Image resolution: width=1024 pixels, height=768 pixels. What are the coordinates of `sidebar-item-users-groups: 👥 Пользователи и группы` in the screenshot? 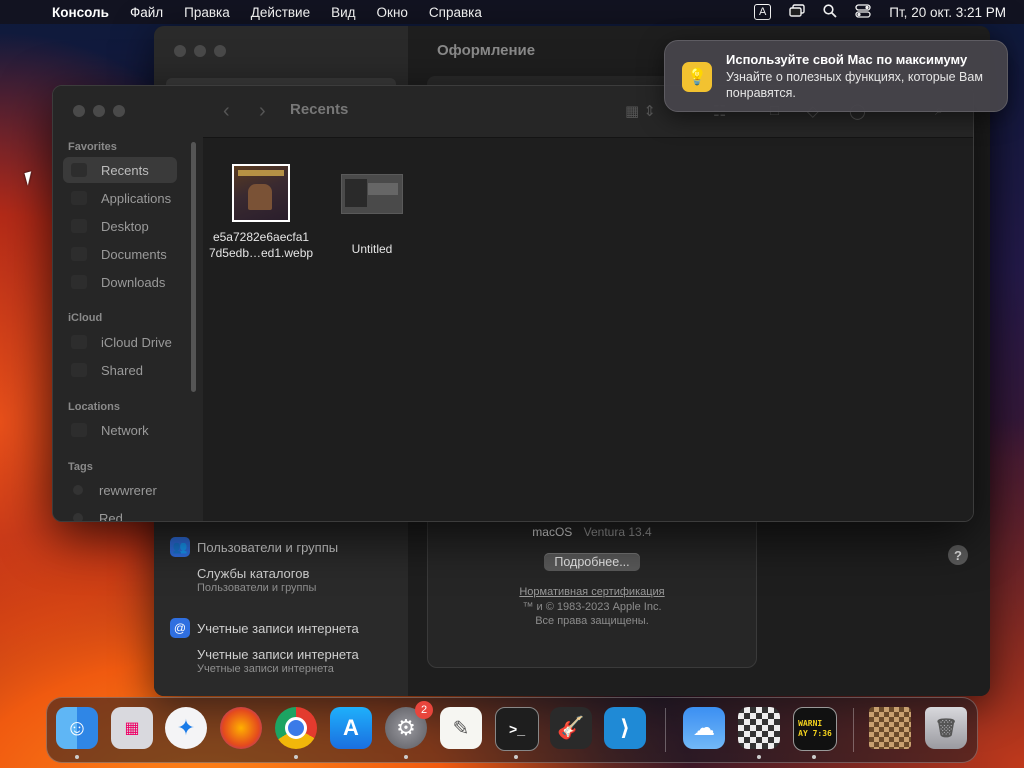 It's located at (254, 547).